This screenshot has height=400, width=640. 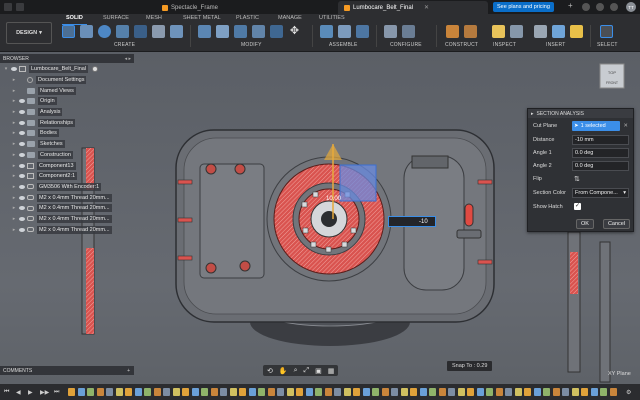 I want to click on timeline-play-icon: ▶, so click(x=30, y=392).